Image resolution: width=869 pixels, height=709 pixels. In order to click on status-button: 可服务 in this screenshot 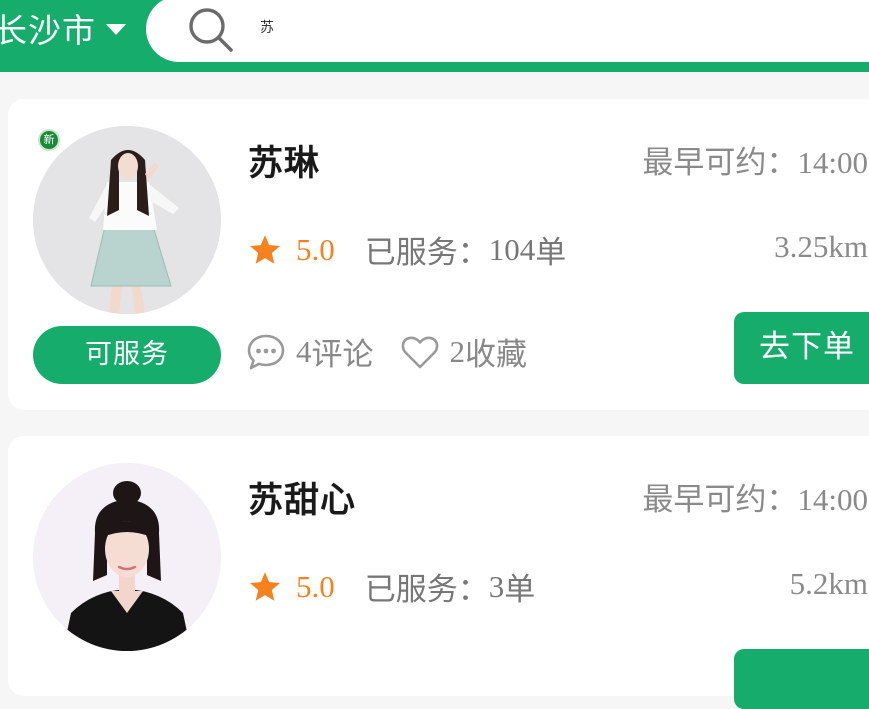, I will do `click(127, 355)`.